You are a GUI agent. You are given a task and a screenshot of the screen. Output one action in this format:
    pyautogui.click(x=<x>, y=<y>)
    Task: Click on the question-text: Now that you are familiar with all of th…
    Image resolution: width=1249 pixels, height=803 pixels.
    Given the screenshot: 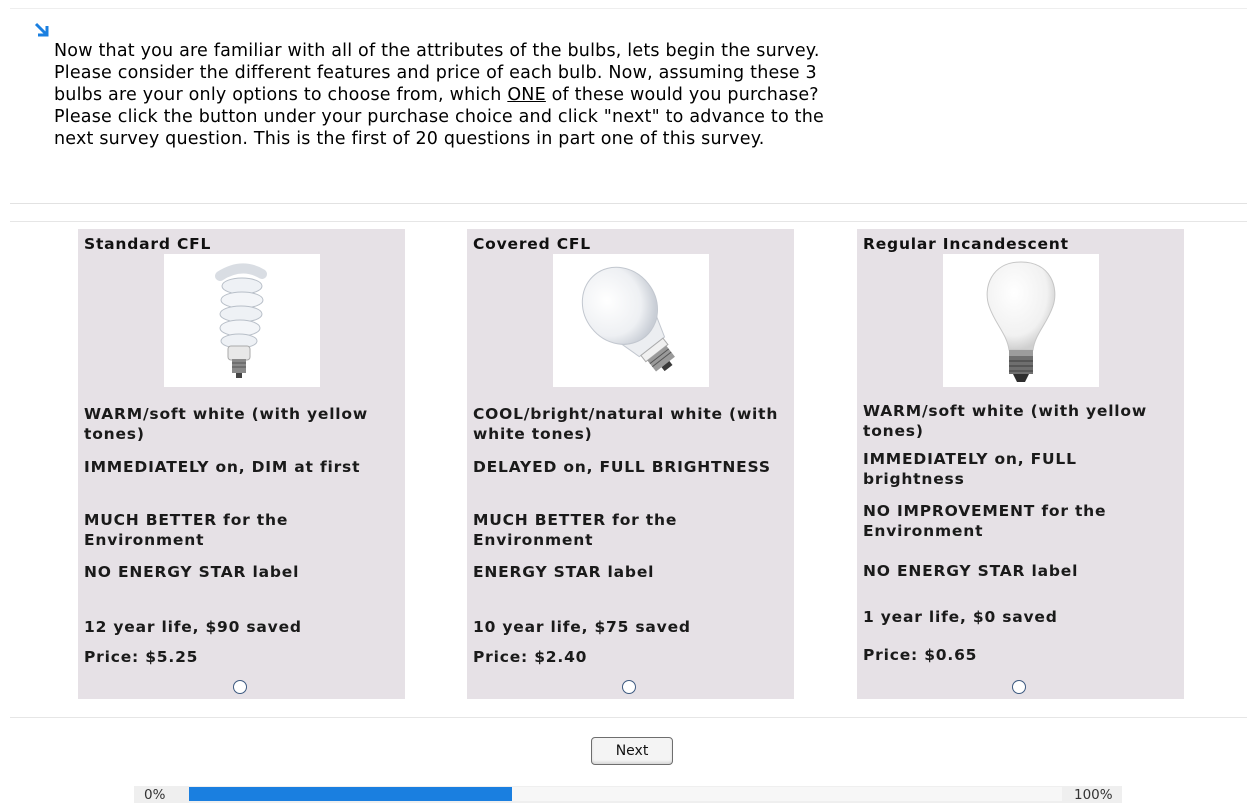 What is the action you would take?
    pyautogui.click(x=644, y=95)
    